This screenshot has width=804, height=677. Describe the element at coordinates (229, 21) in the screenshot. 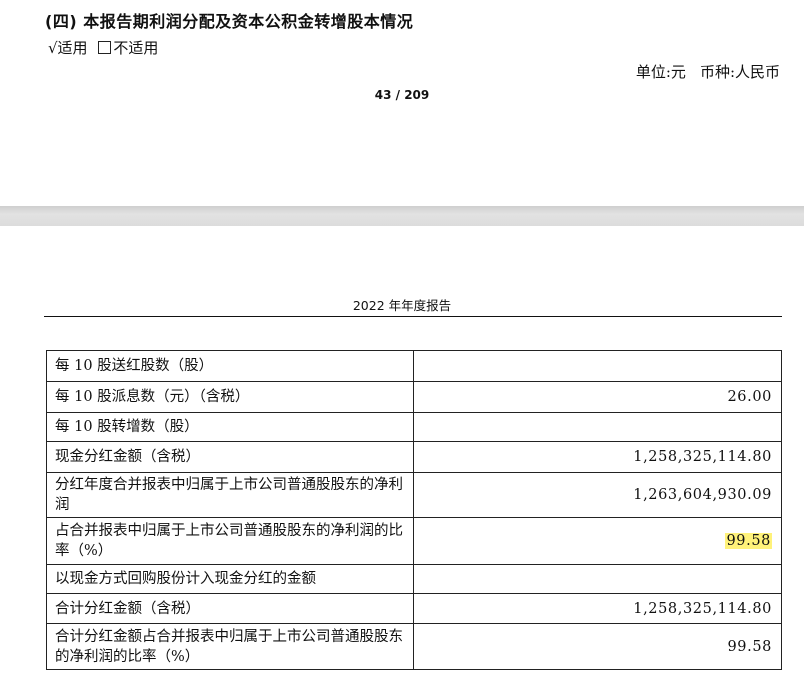

I see `section-title: (四) 本报告期利润分配及资本公积金转增股本情况` at that location.